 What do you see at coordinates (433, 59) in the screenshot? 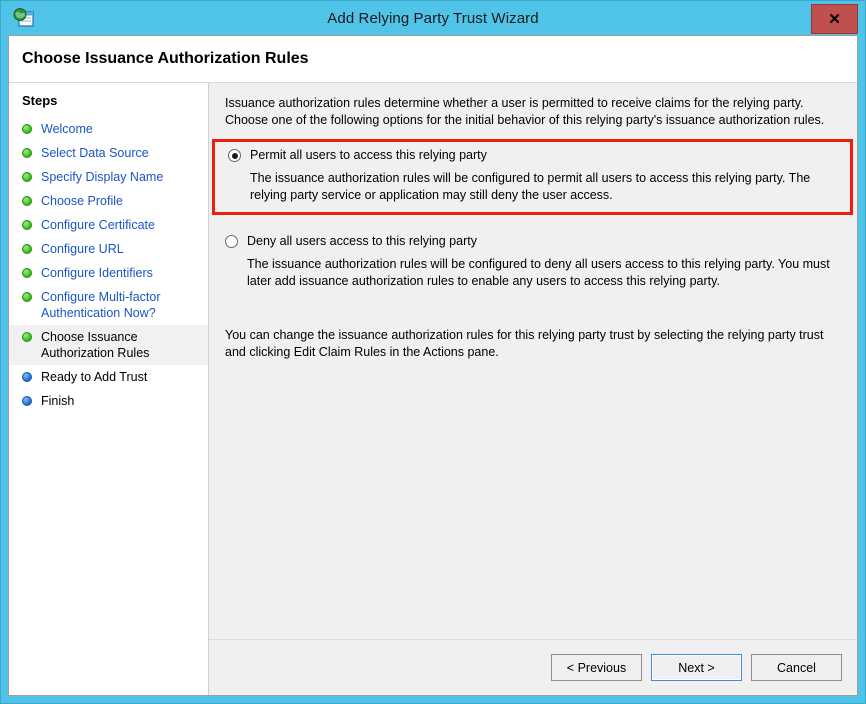
I see `page-header: Choose Issuance Authorization Rules` at bounding box center [433, 59].